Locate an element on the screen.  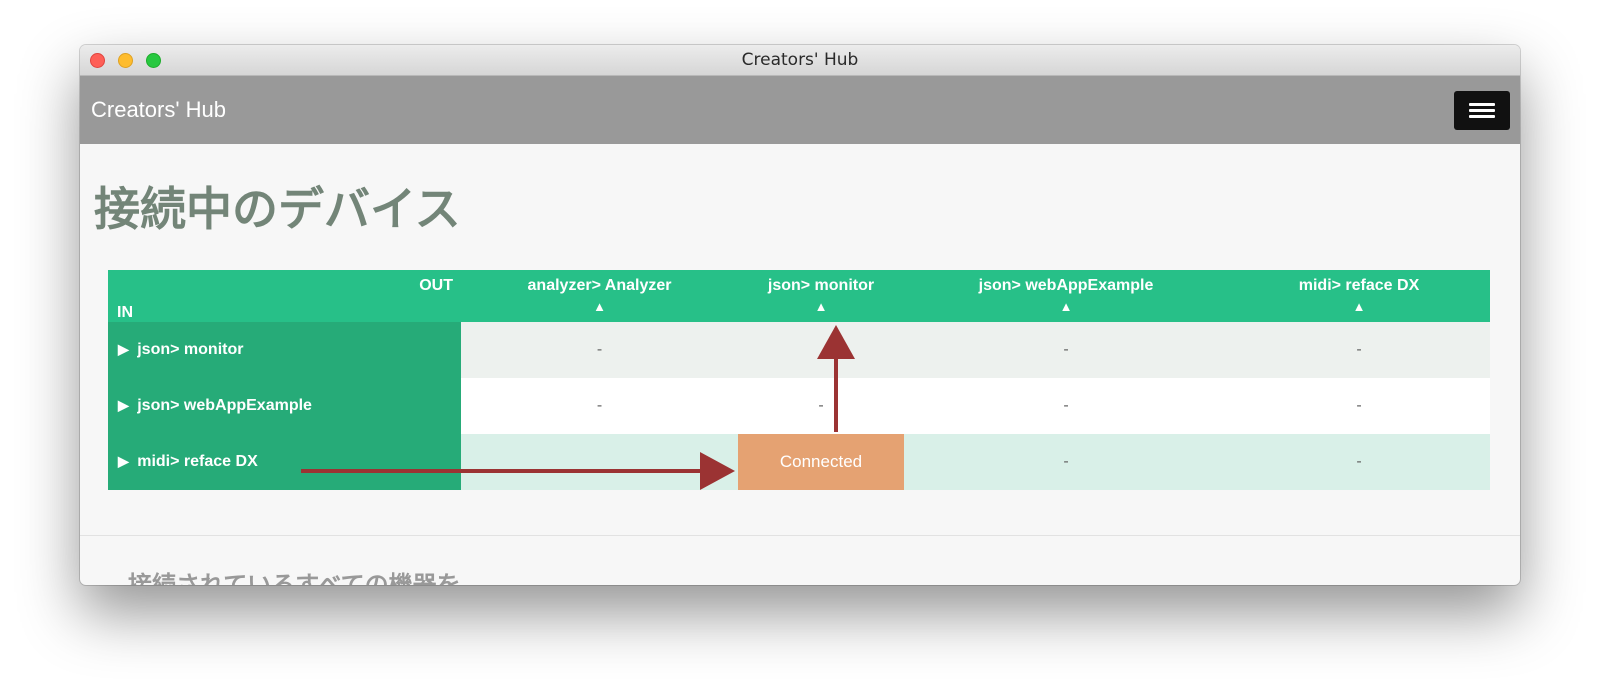
row-header-midi-reface-dx: ▶ midi> reface DX is located at coordinates (284, 462).